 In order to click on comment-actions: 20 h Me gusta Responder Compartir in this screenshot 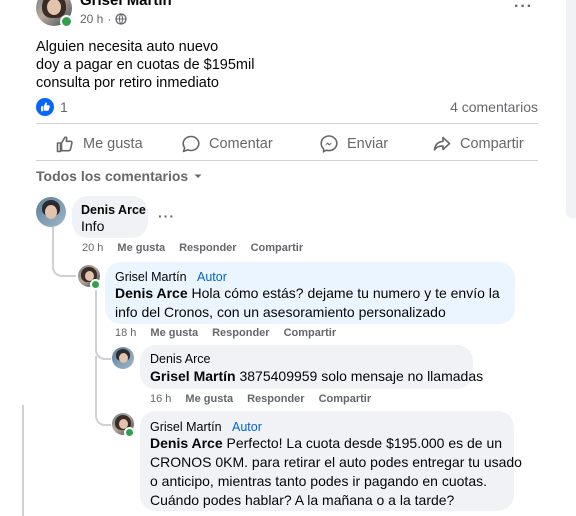, I will do `click(199, 248)`.